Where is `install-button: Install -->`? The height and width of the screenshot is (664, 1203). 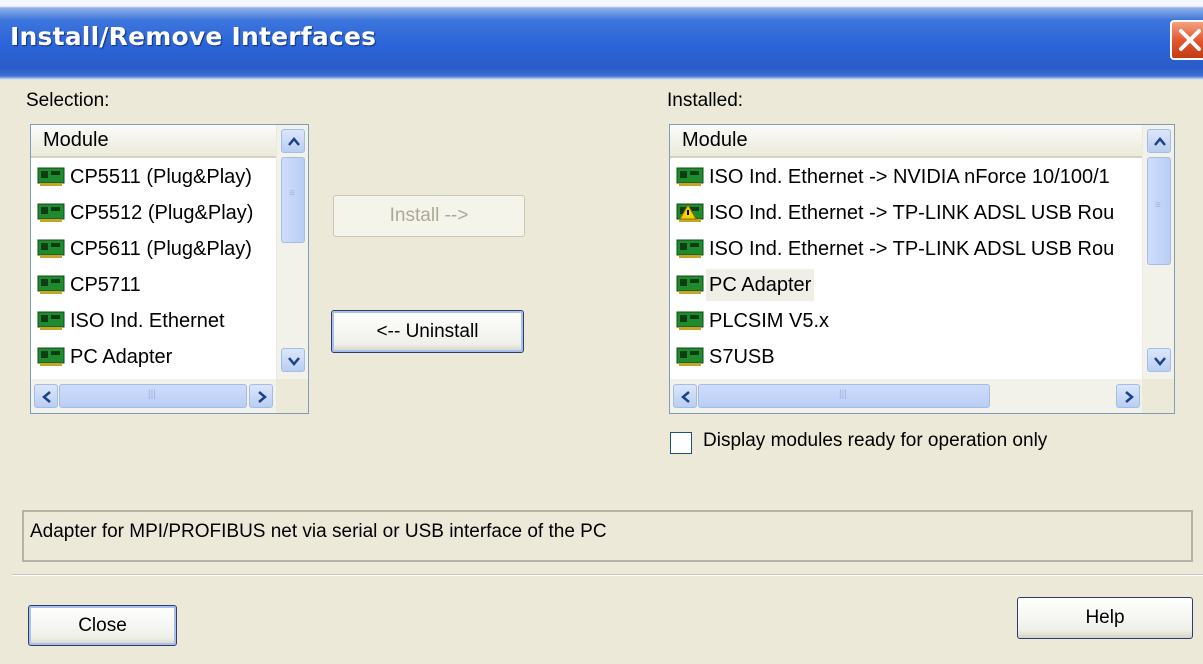
install-button: Install --> is located at coordinates (429, 216).